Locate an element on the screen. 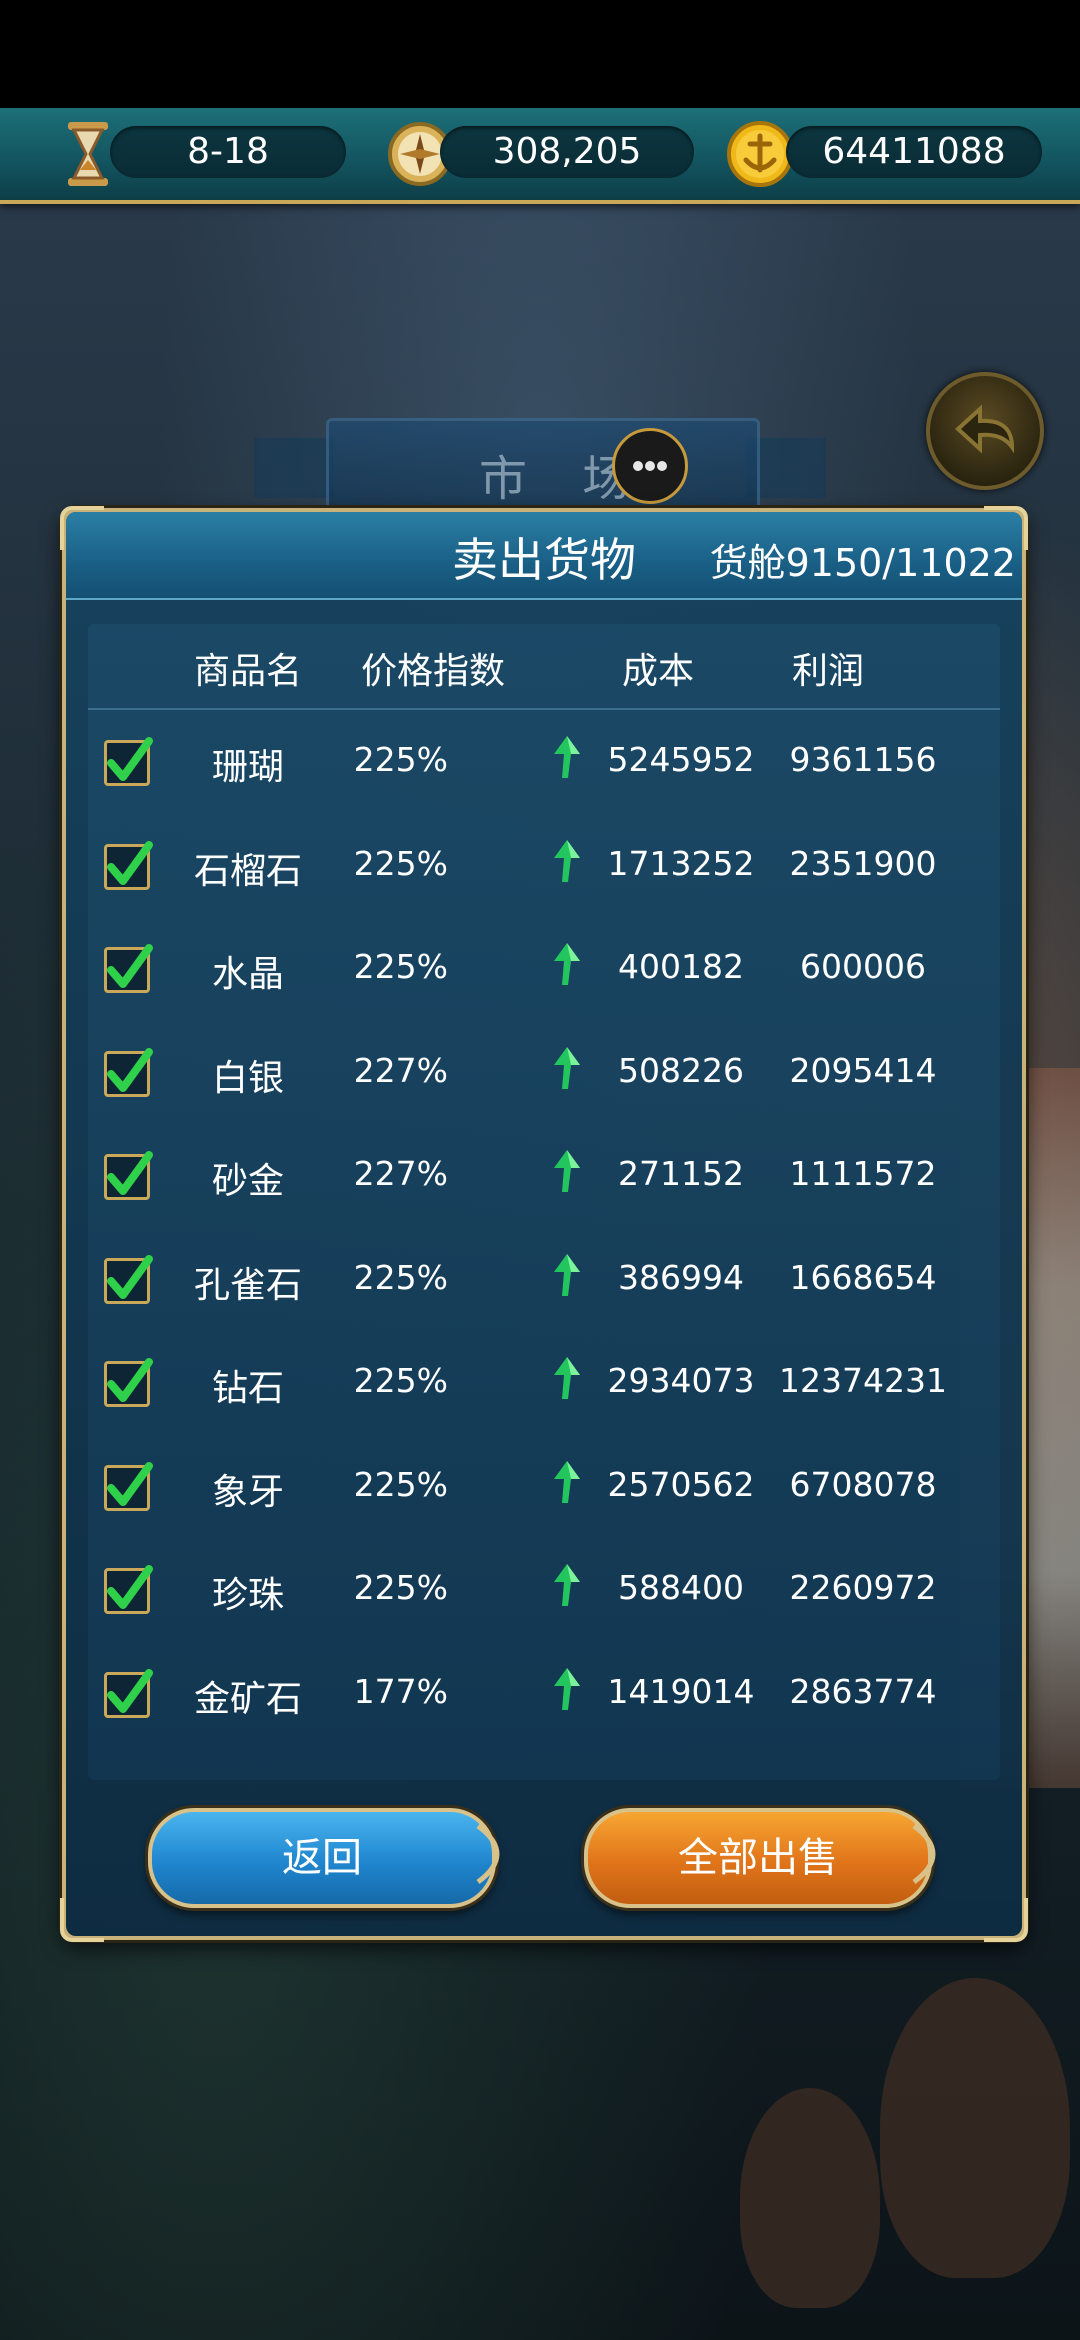  header-cost: 成本 is located at coordinates (657, 671).